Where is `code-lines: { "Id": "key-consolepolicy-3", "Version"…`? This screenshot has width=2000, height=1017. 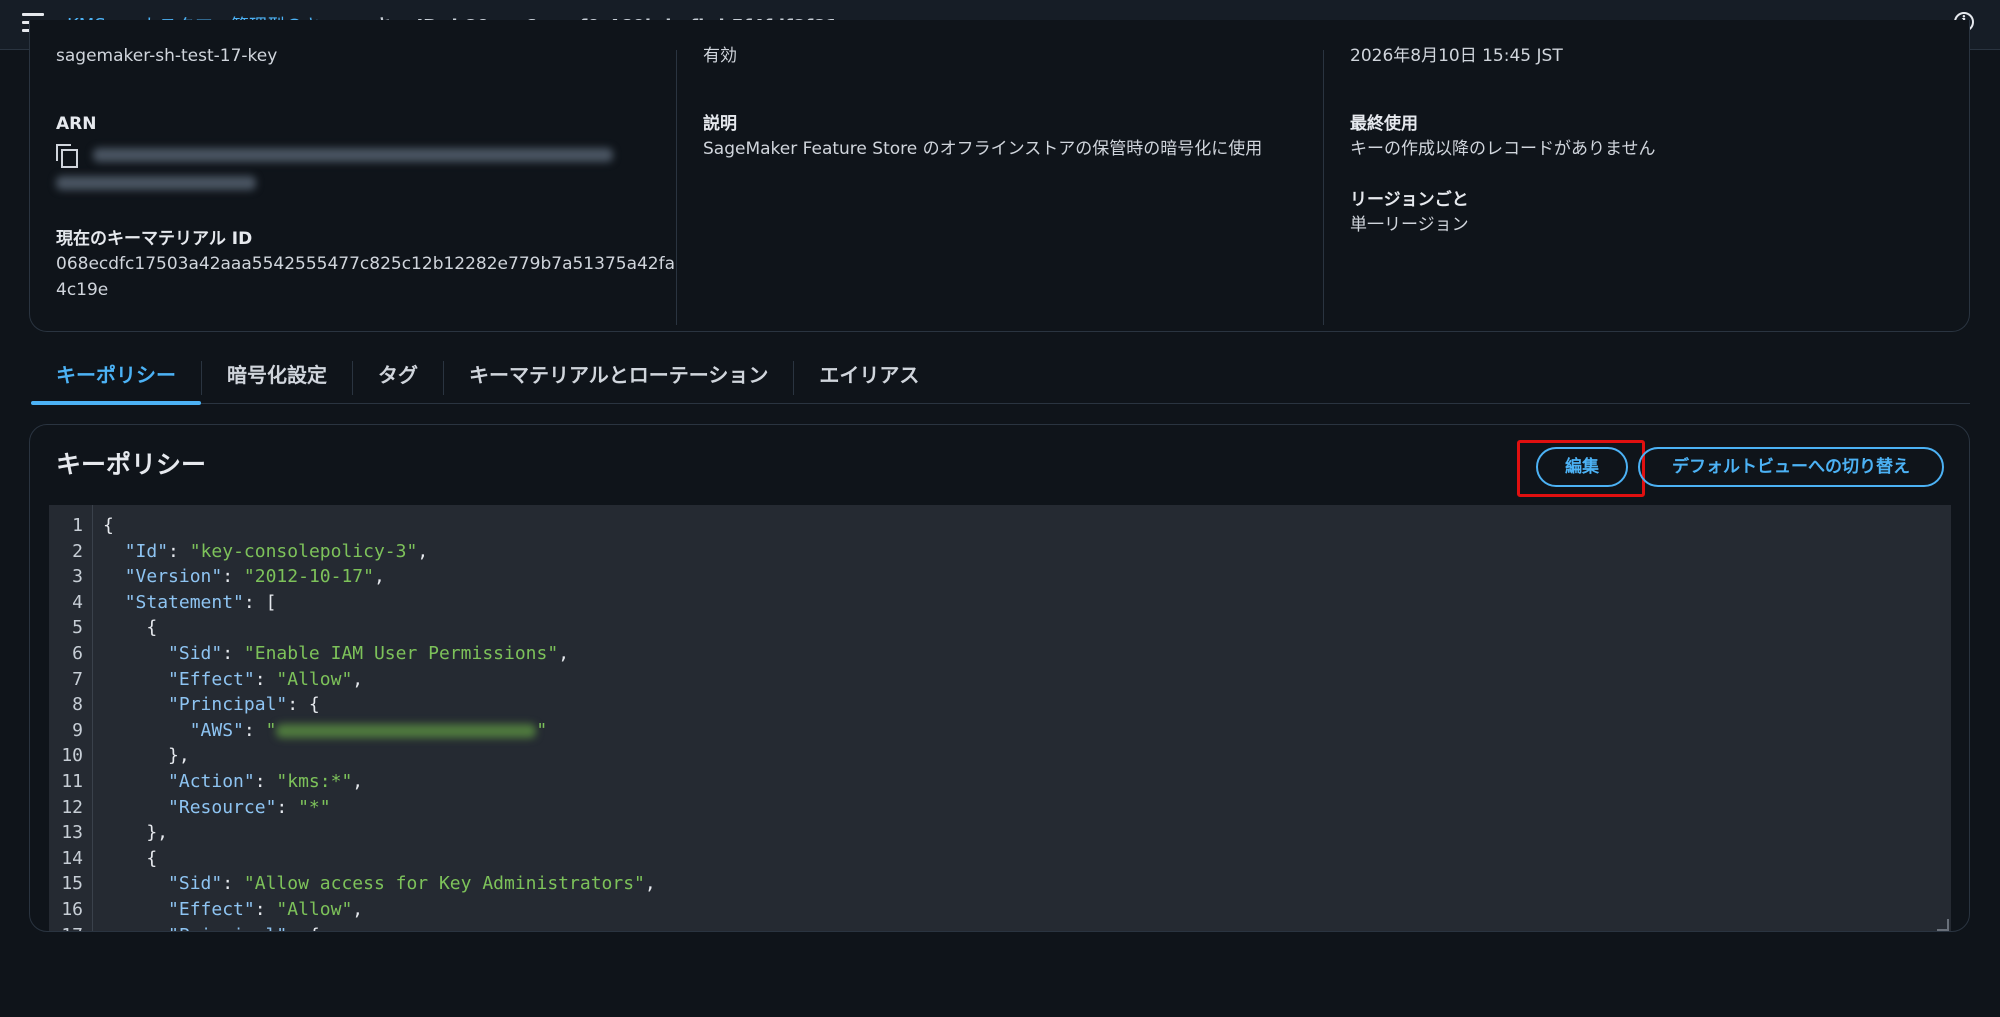 code-lines: { "Id": "key-consolepolicy-3", "Version"… is located at coordinates (379, 722).